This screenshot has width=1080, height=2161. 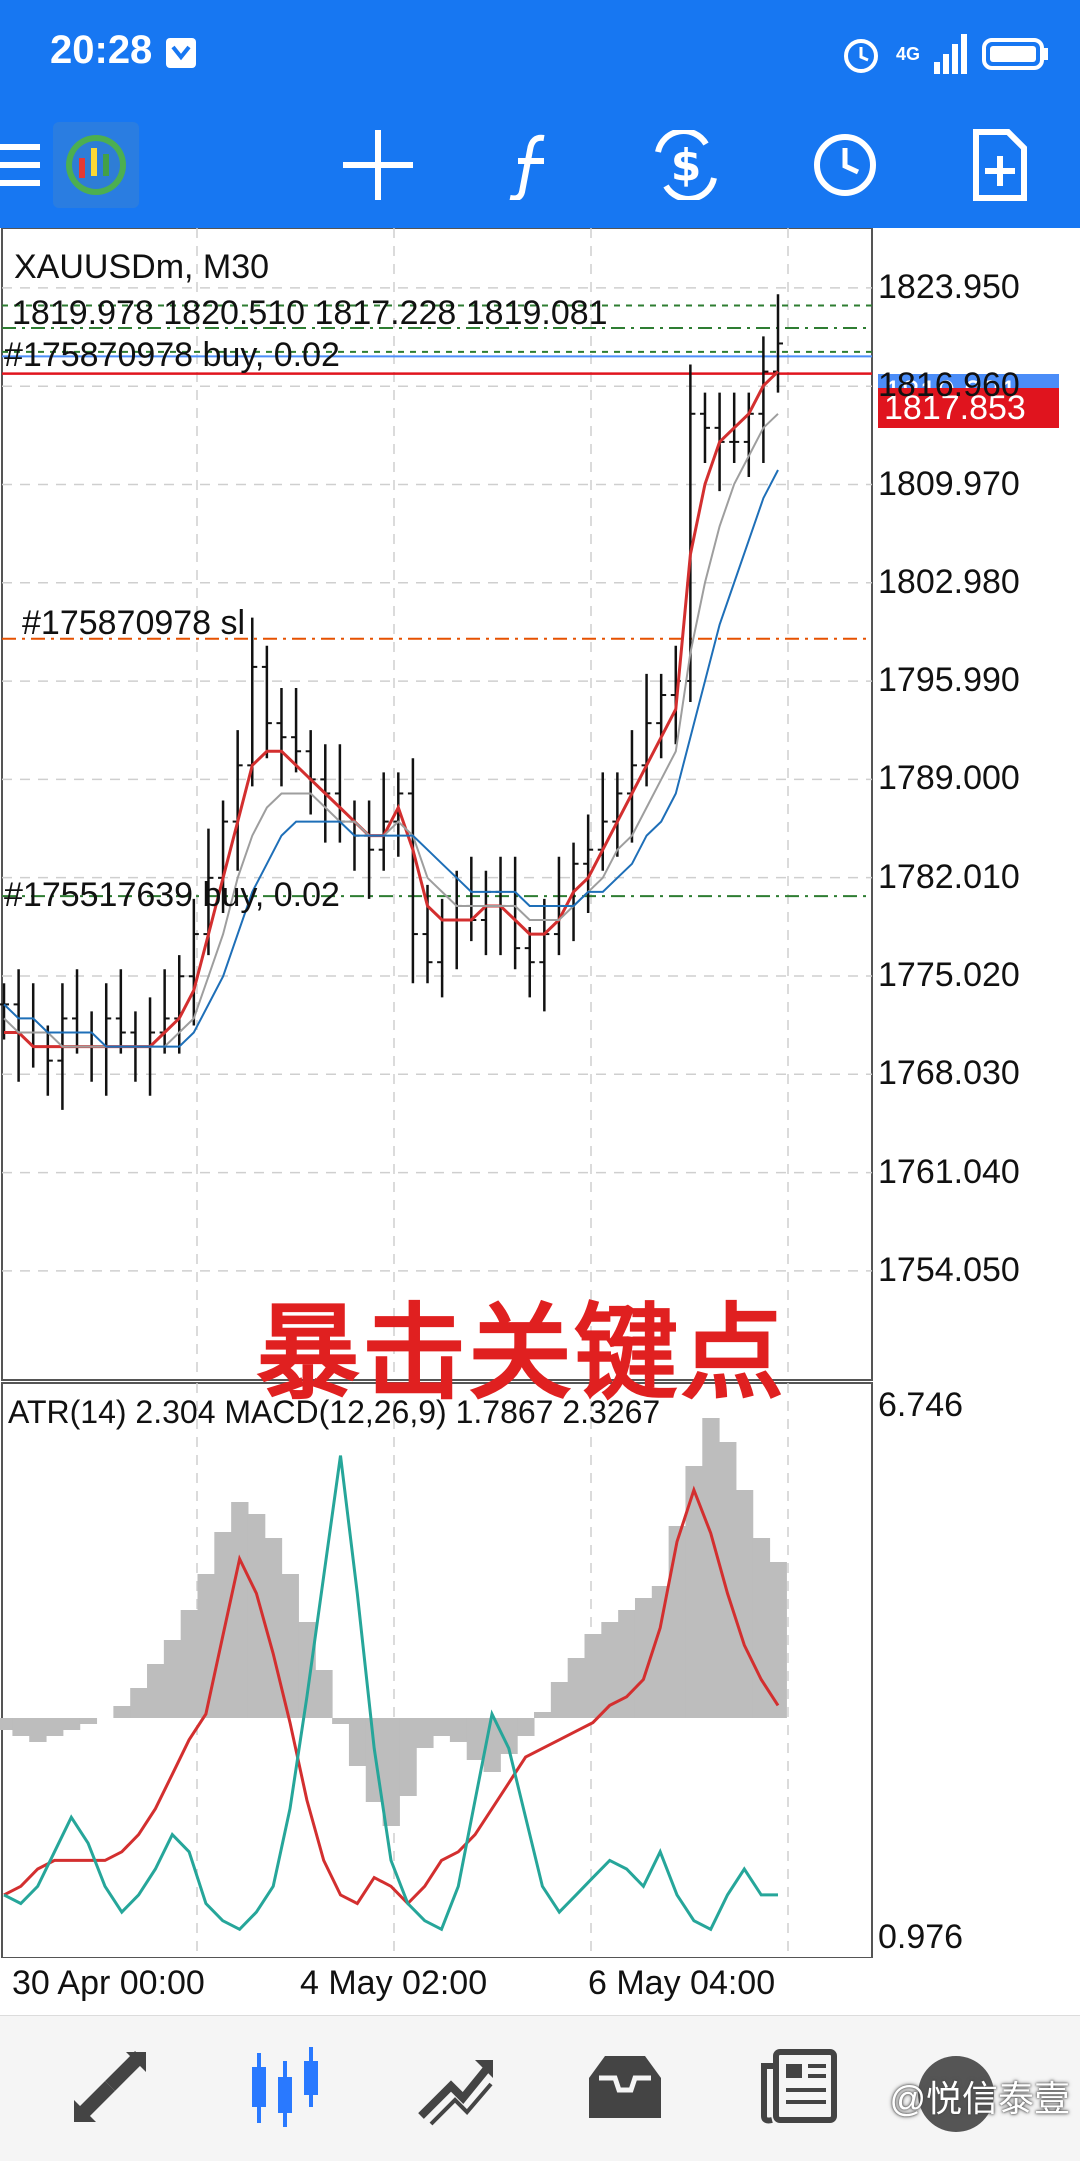 I want to click on app-logo, so click(x=96, y=165).